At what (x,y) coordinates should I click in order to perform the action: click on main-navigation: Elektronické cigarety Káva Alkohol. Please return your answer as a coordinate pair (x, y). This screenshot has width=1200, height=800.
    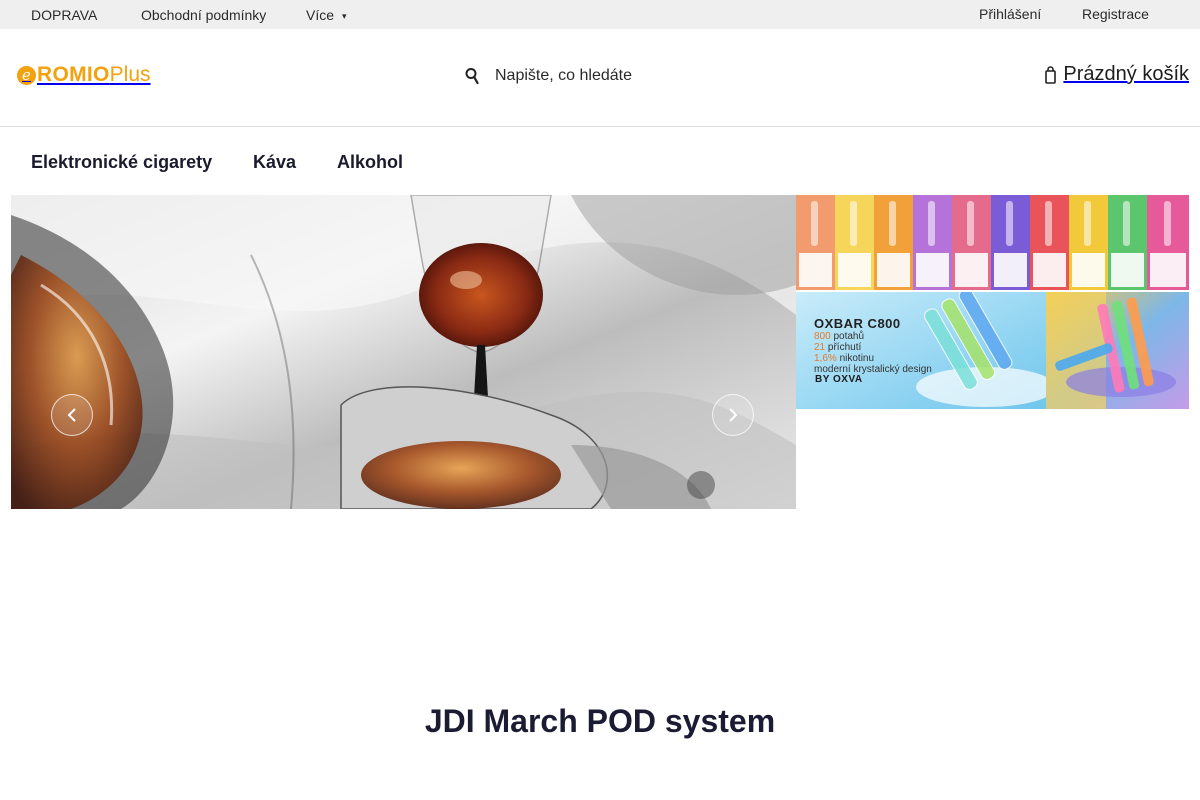
    Looking at the image, I should click on (600, 161).